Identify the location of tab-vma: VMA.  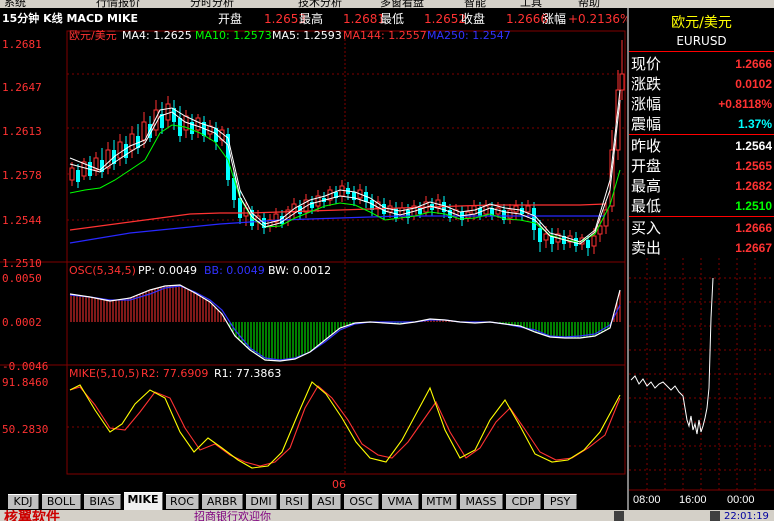
(400, 501).